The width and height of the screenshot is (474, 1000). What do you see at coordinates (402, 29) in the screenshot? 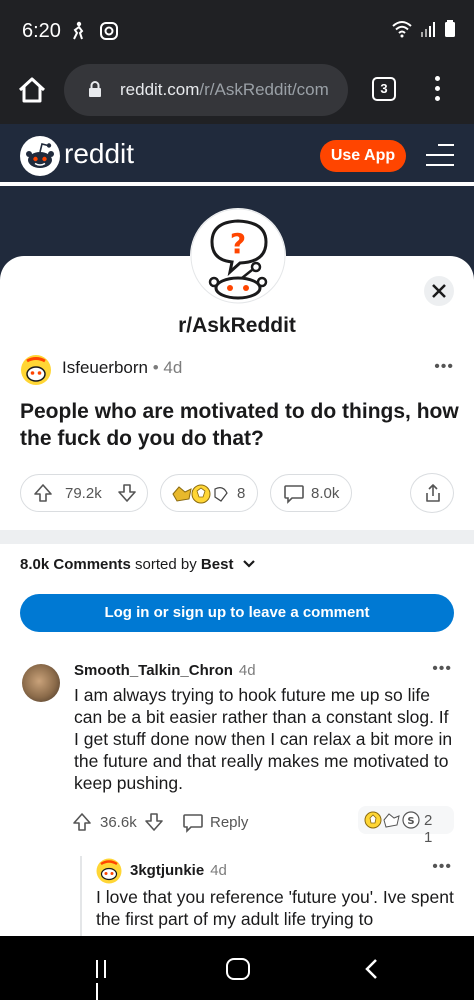
I see `wifi-icon` at bounding box center [402, 29].